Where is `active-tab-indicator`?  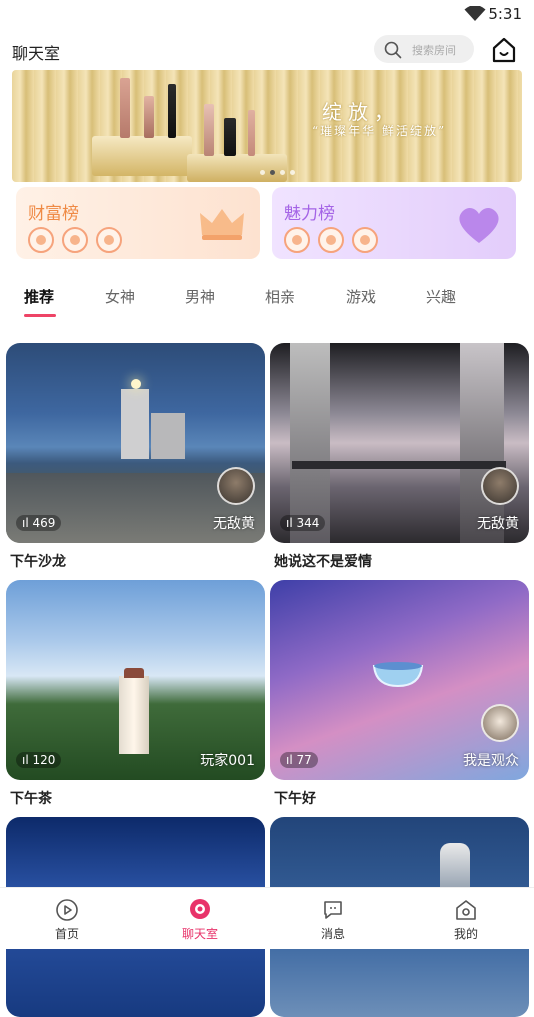
active-tab-indicator is located at coordinates (40, 315).